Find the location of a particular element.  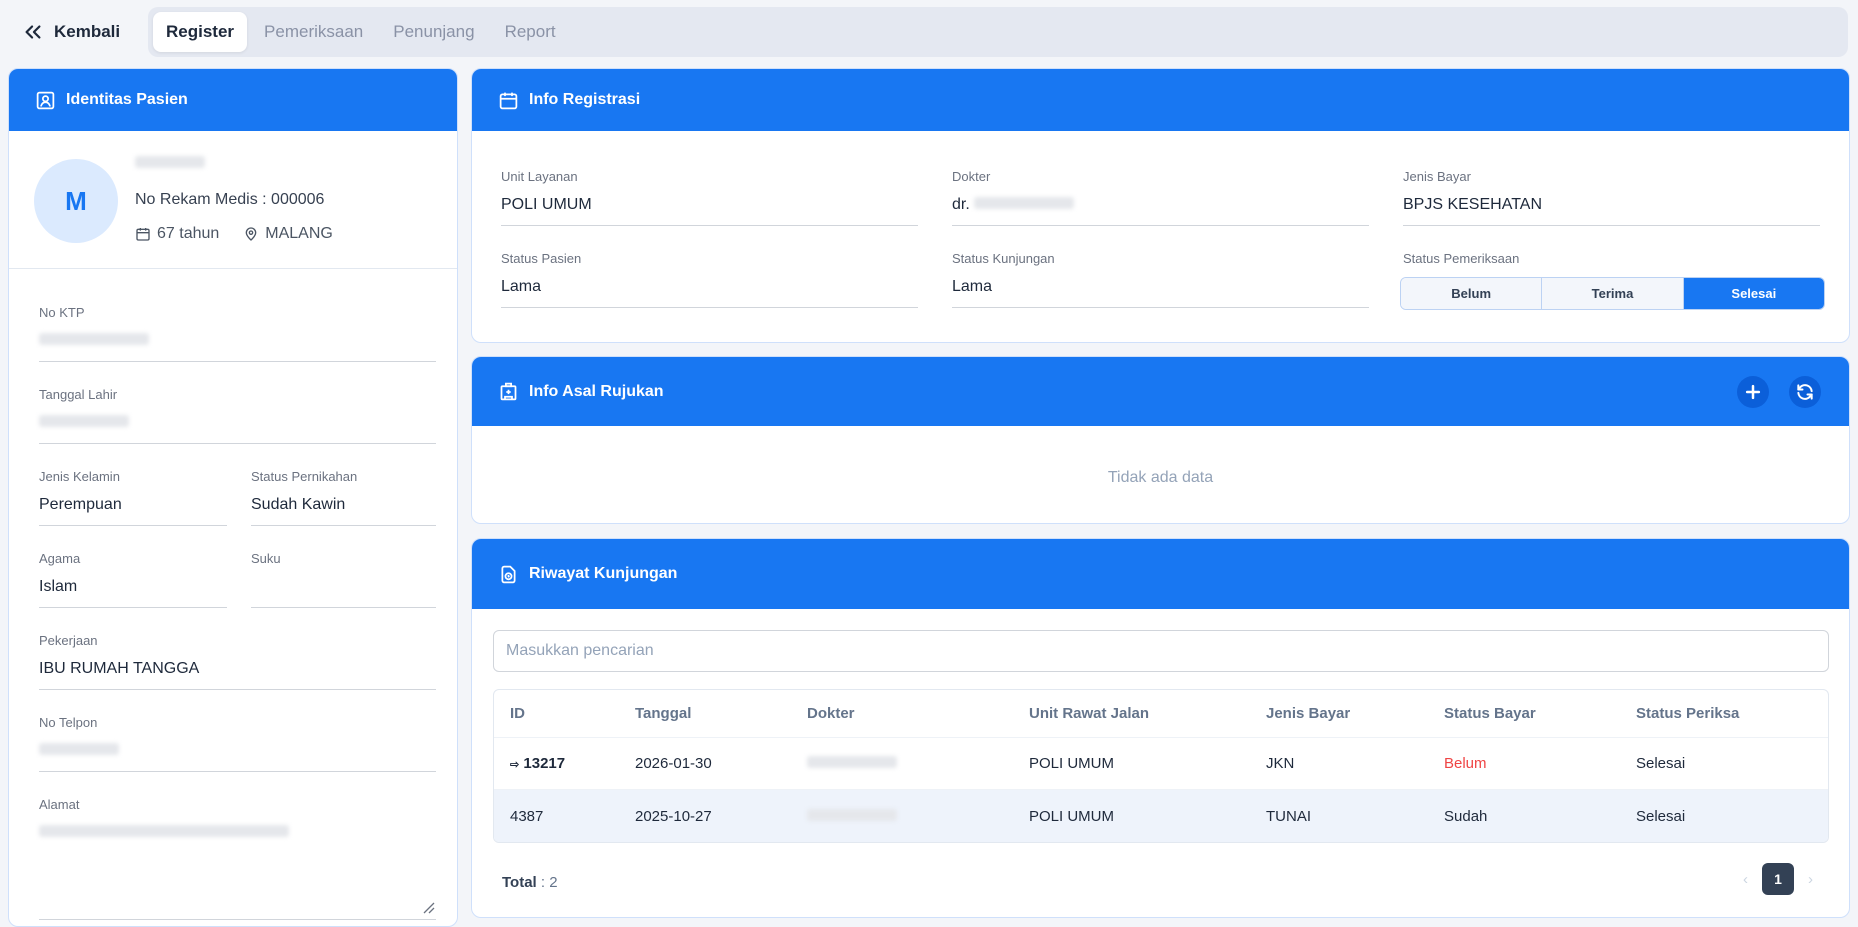

pekerjaan-value: IBU RUMAH TANGGA is located at coordinates (237, 675).